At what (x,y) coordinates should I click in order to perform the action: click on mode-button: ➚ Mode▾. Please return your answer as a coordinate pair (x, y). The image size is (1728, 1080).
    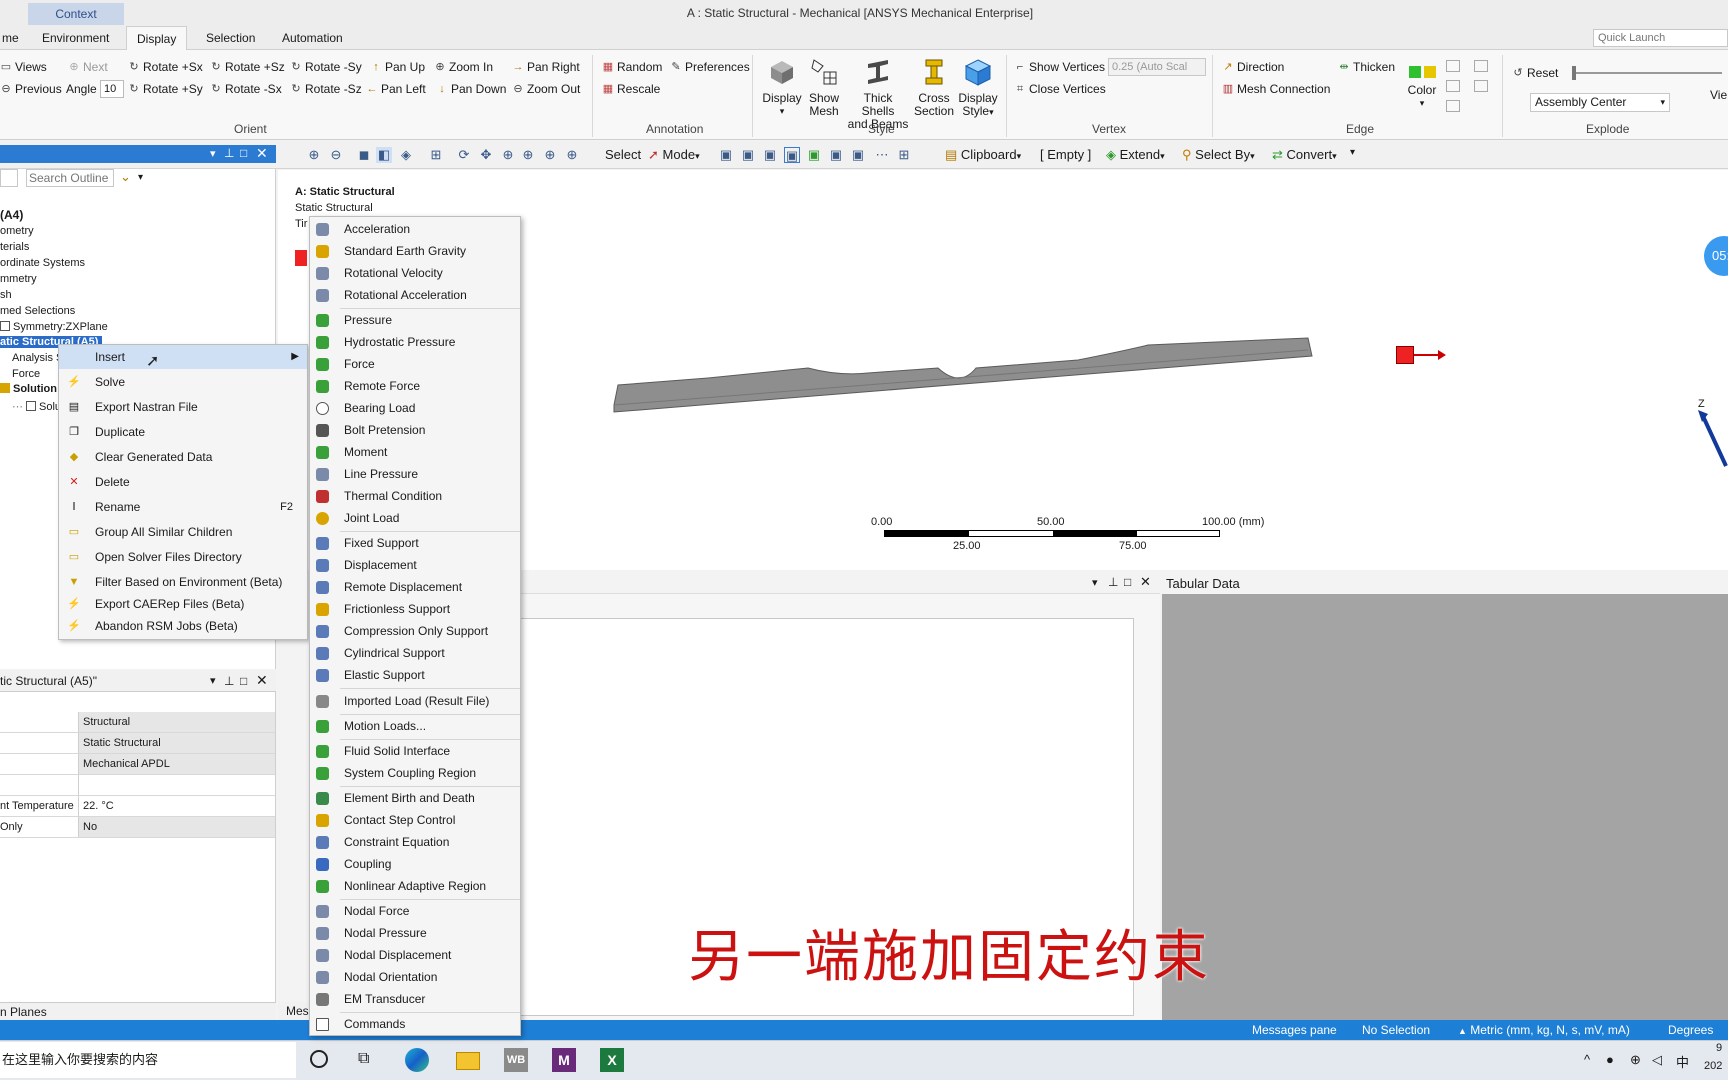
    Looking at the image, I should click on (674, 155).